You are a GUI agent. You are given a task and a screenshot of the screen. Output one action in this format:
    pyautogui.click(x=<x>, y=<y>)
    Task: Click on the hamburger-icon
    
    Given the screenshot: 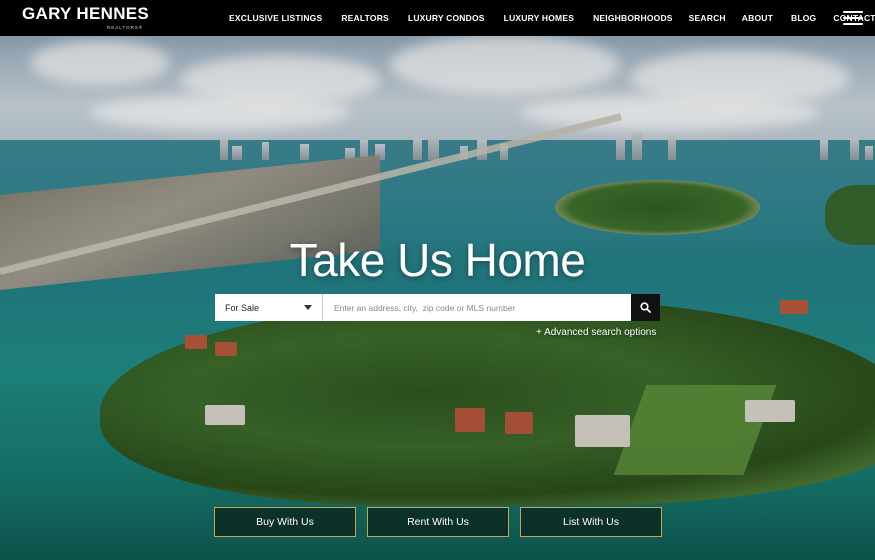 What is the action you would take?
    pyautogui.click(x=853, y=18)
    